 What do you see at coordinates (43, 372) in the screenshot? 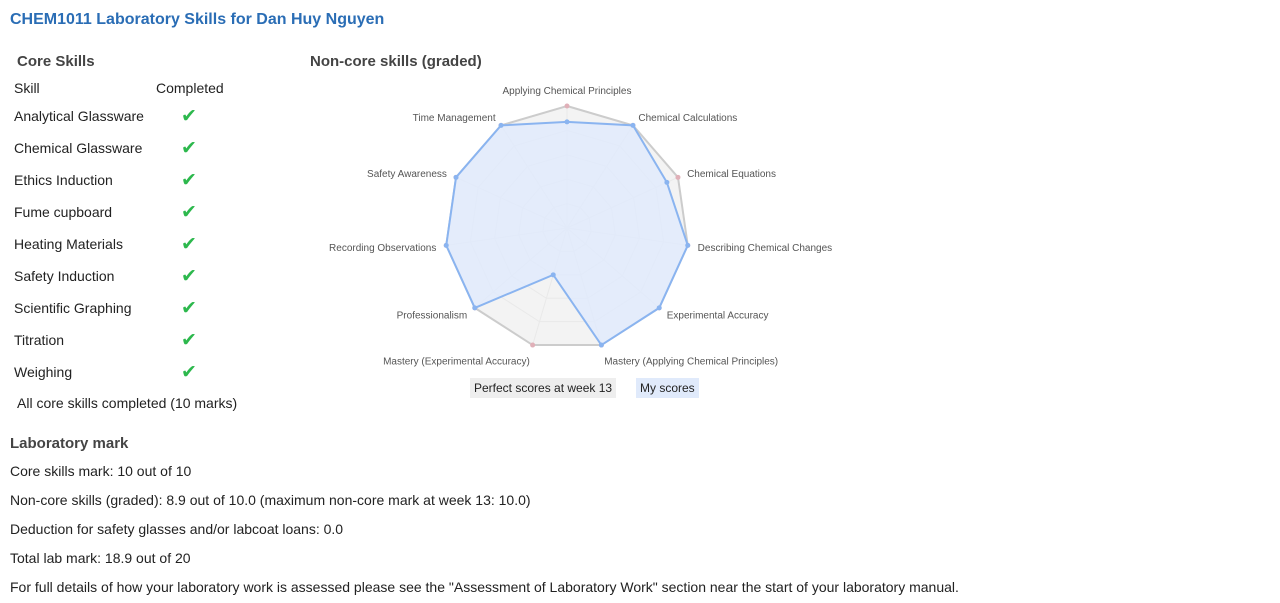
I see `skill-name: Weighing` at bounding box center [43, 372].